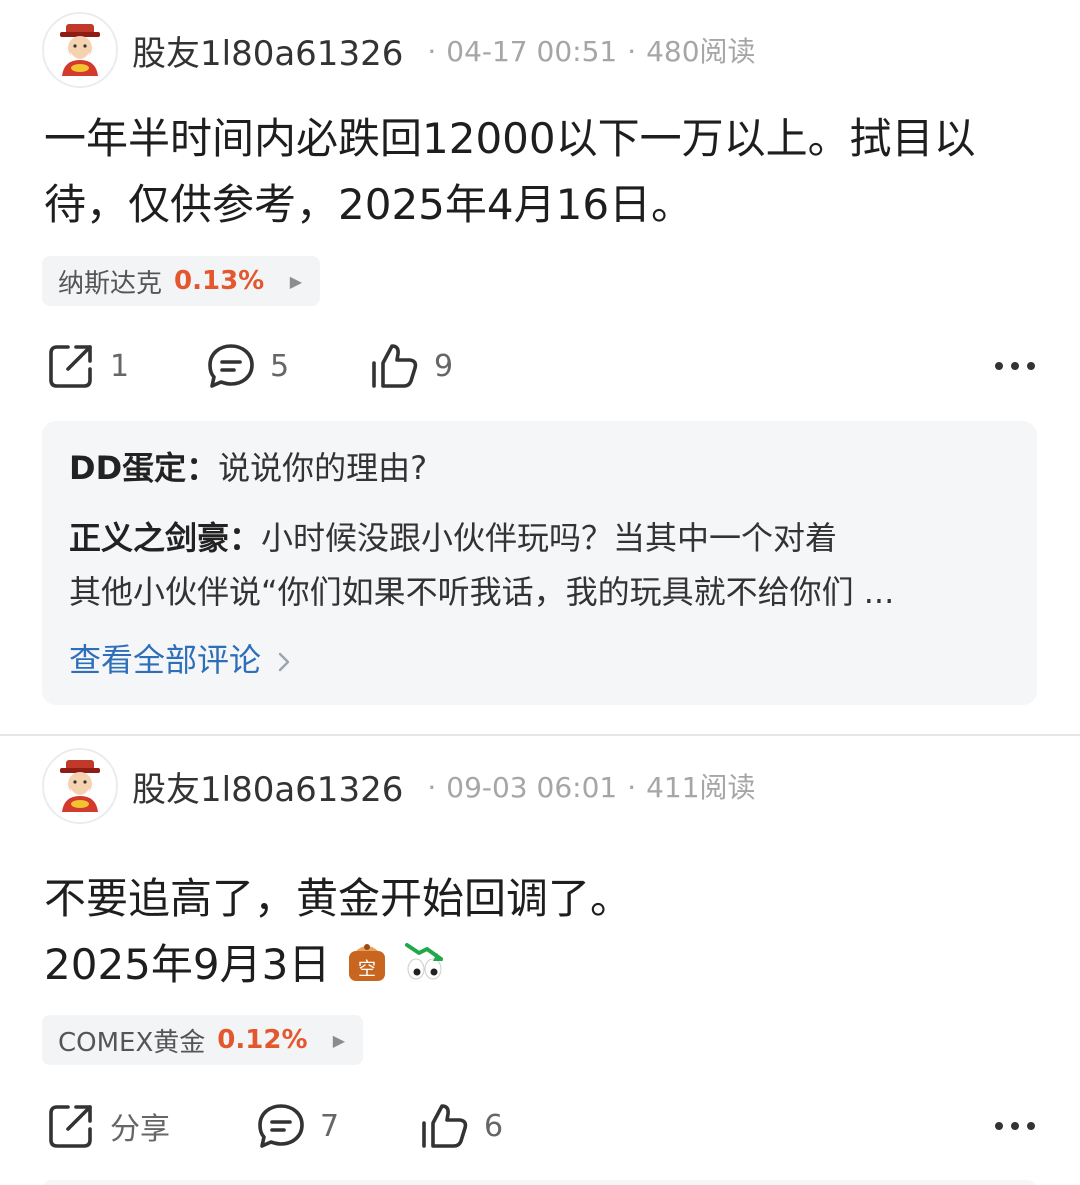 This screenshot has height=1185, width=1080. I want to click on short-bag-emoji-icon: 空, so click(366, 962).